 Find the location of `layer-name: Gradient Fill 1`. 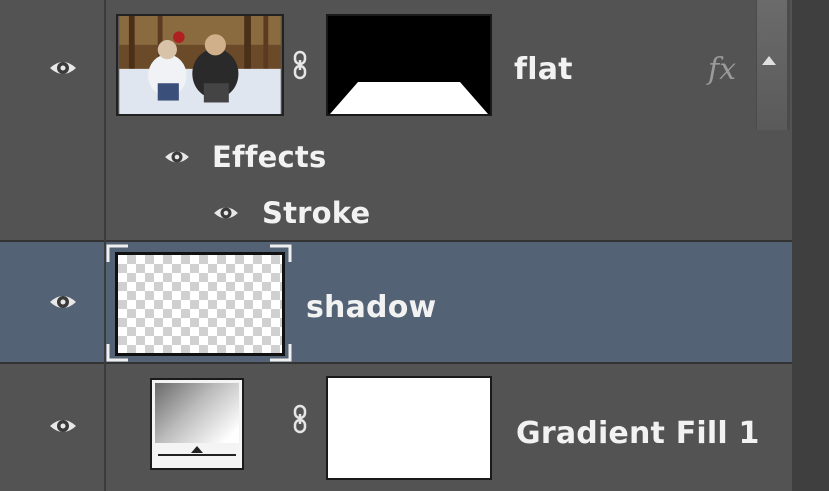

layer-name: Gradient Fill 1 is located at coordinates (638, 433).